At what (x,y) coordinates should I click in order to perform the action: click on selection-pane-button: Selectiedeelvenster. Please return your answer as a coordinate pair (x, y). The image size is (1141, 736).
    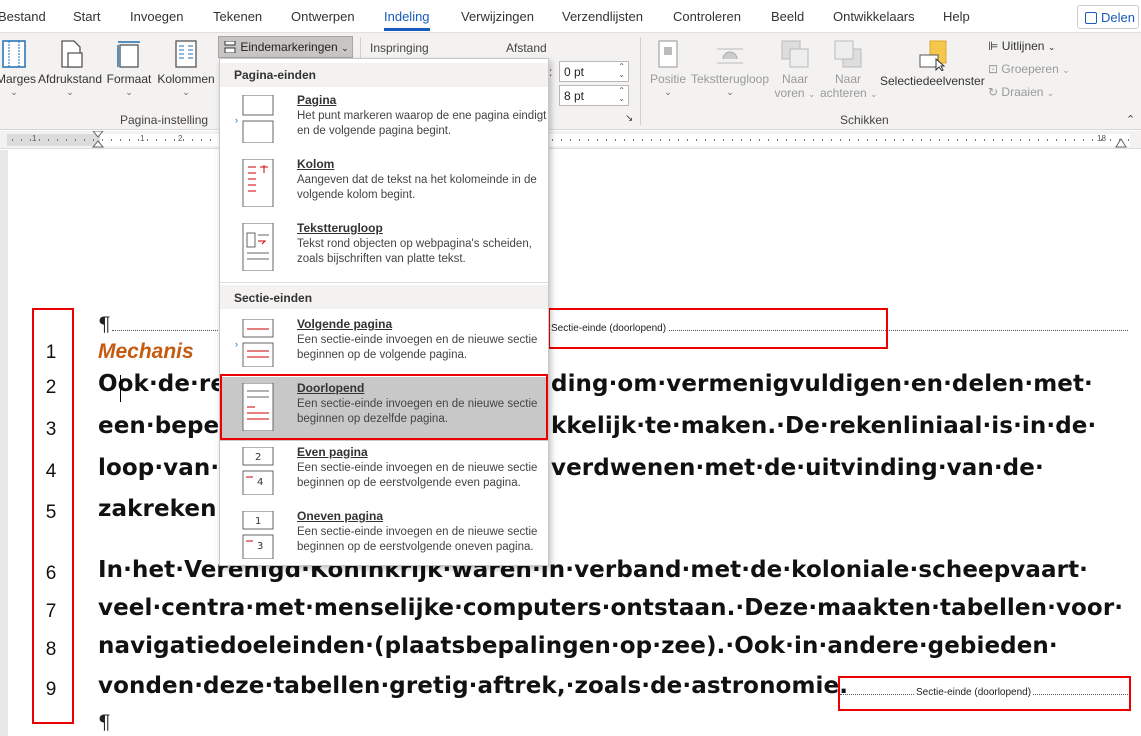
    Looking at the image, I should click on (932, 63).